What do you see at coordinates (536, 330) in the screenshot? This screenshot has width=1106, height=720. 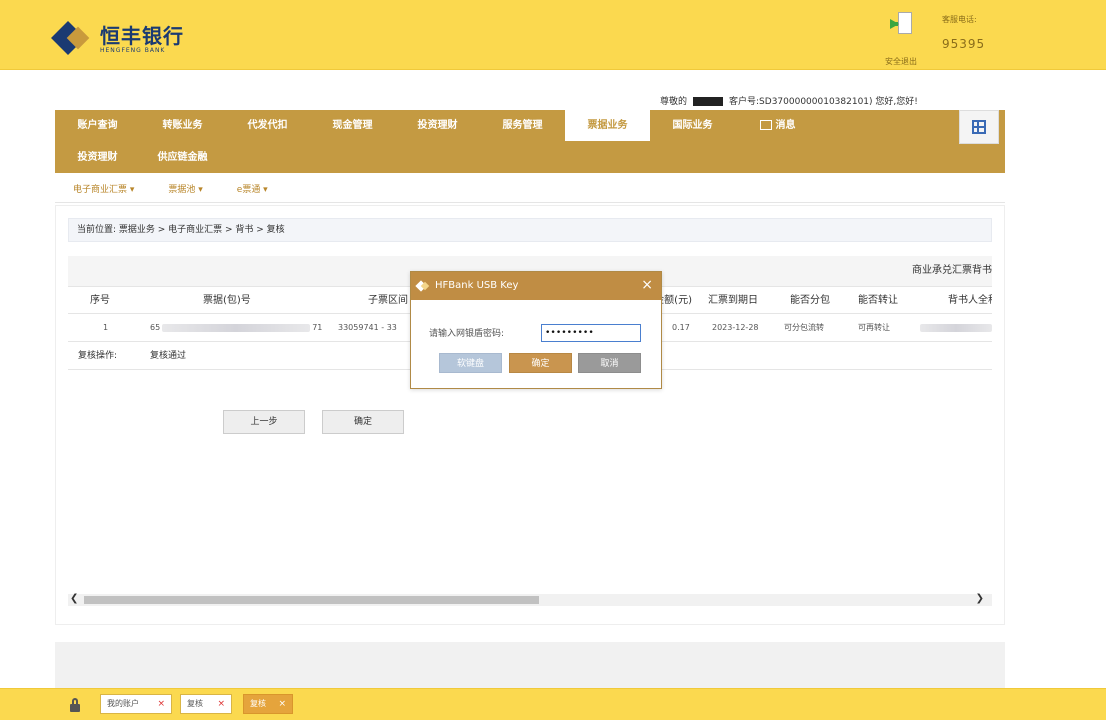 I see `usb-key-dialog: HFBank USB Key × 请输入网银盾密码: 软键盘 确定 取消` at bounding box center [536, 330].